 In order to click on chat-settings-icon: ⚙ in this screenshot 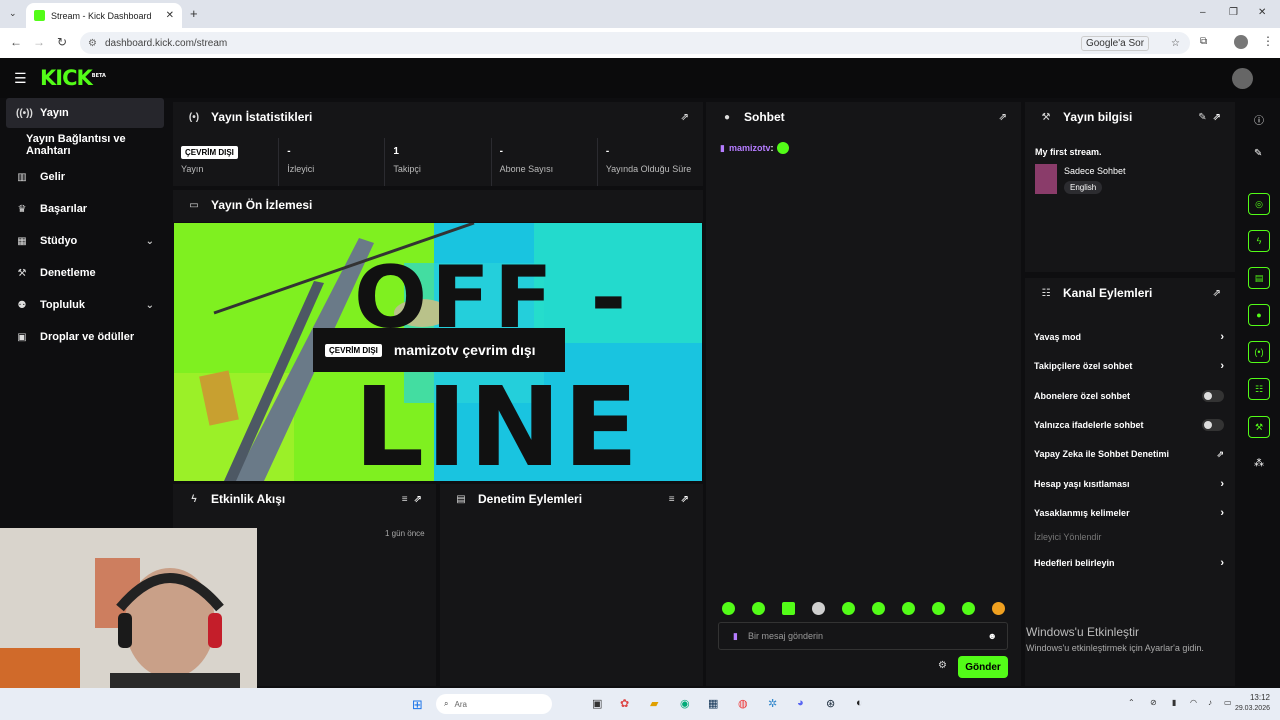, I will do `click(942, 665)`.